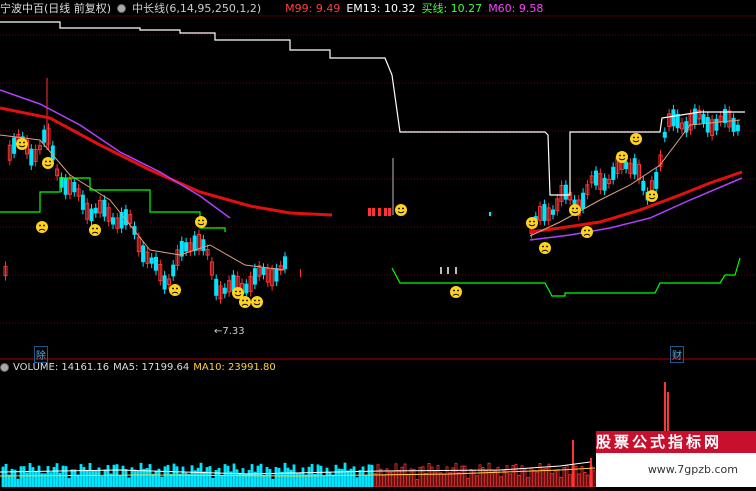  I want to click on m60-value: M60: 9.58, so click(516, 8).